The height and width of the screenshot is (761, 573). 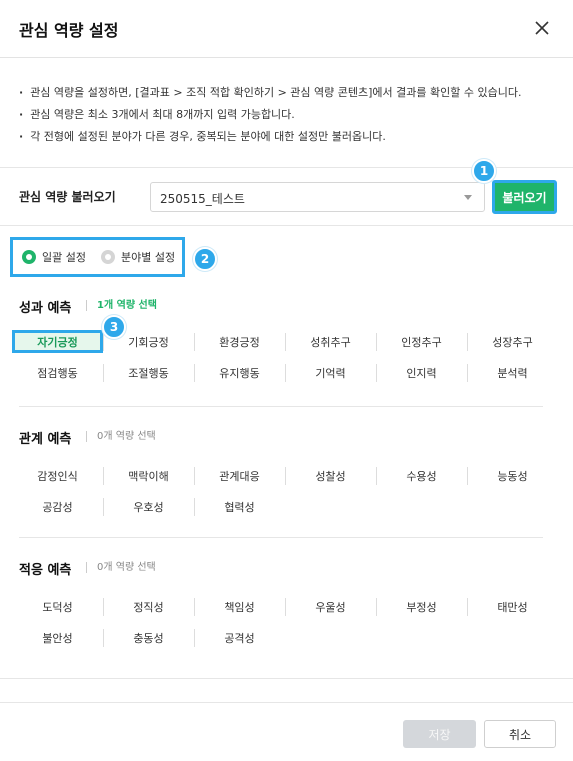 What do you see at coordinates (512, 372) in the screenshot?
I see `competency-chip: 분석력` at bounding box center [512, 372].